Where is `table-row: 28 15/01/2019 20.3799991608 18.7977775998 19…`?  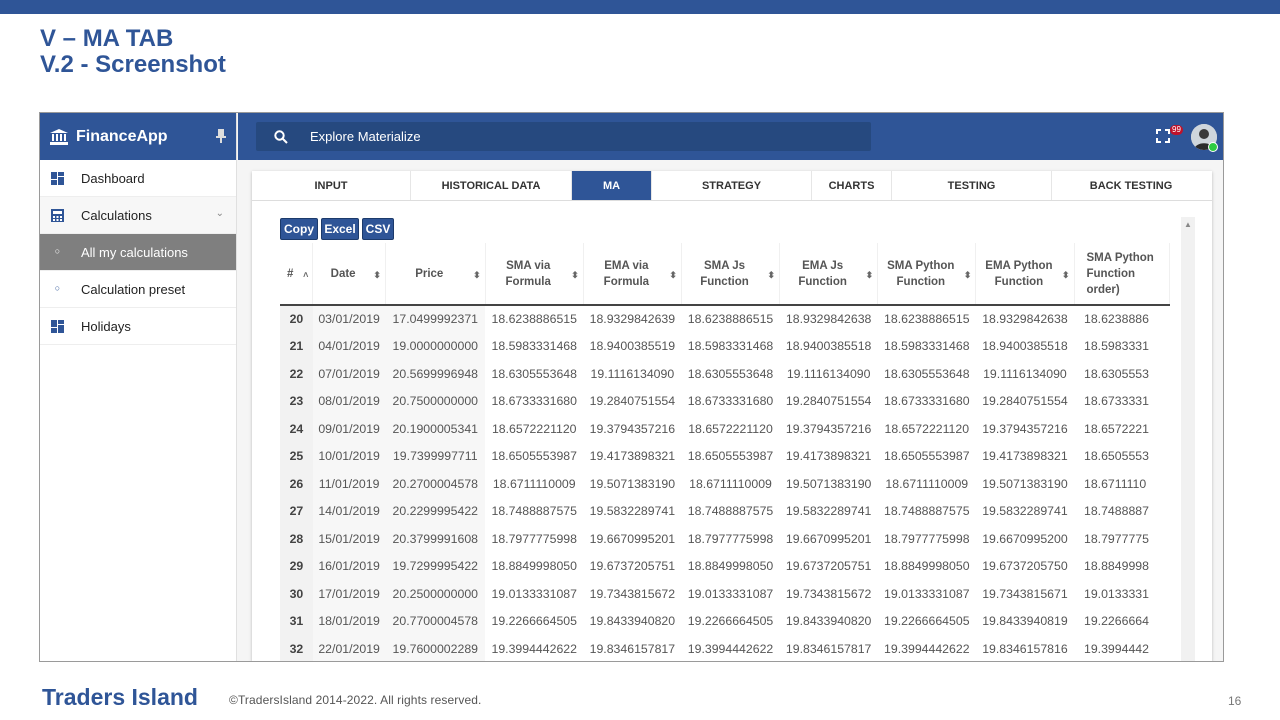 table-row: 28 15/01/2019 20.3799991608 18.7977775998 19… is located at coordinates (725, 539).